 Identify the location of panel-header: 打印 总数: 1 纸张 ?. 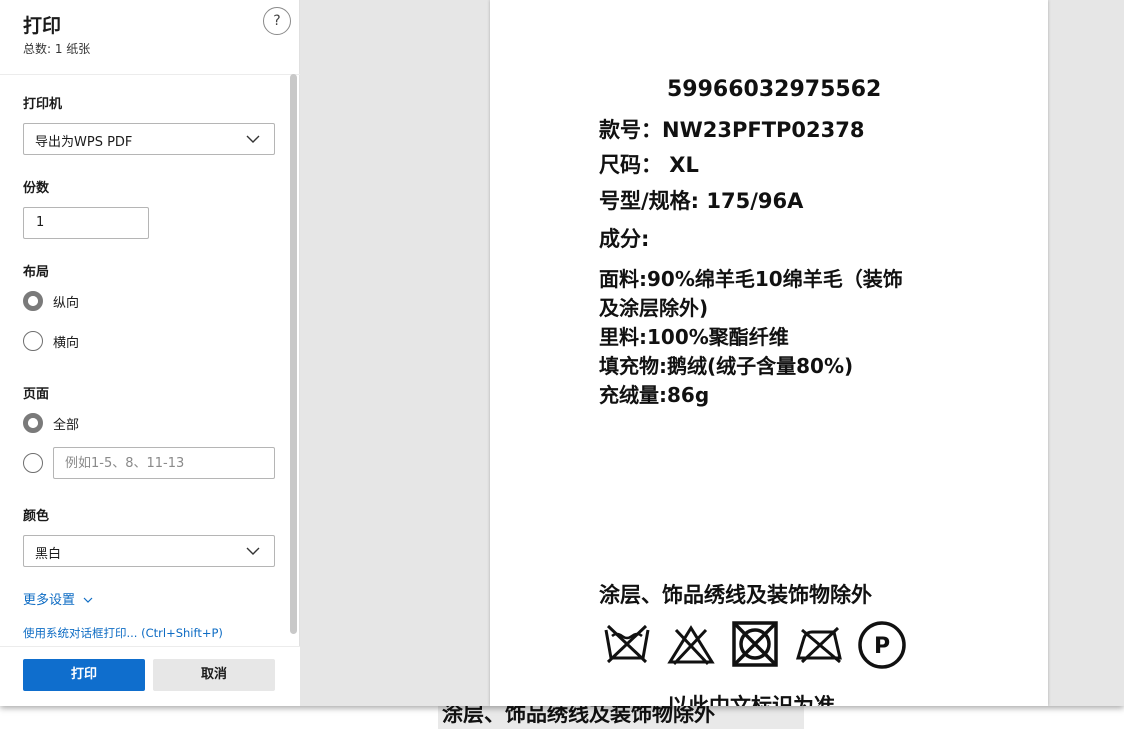
(150, 37).